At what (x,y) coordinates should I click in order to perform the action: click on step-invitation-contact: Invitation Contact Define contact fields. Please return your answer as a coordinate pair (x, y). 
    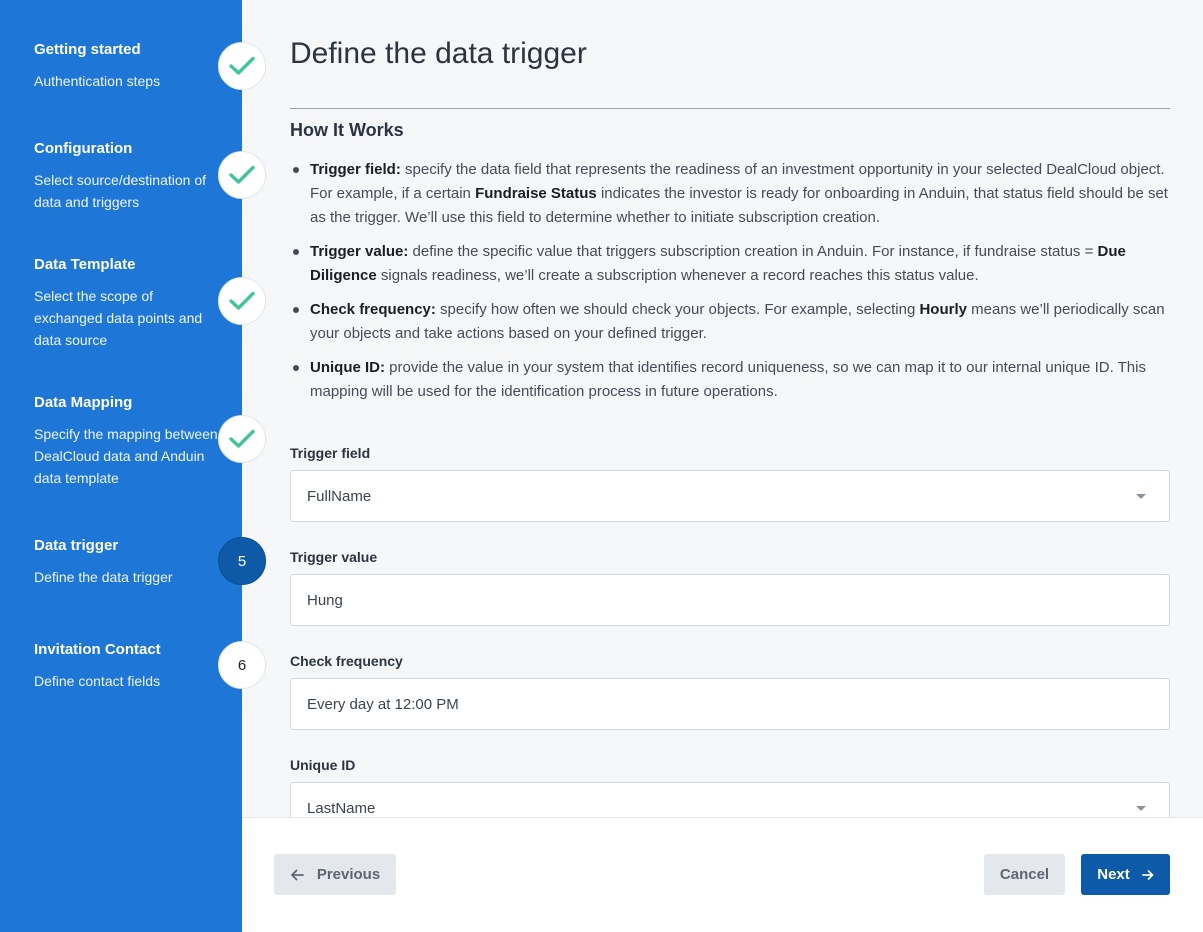
    Looking at the image, I should click on (129, 666).